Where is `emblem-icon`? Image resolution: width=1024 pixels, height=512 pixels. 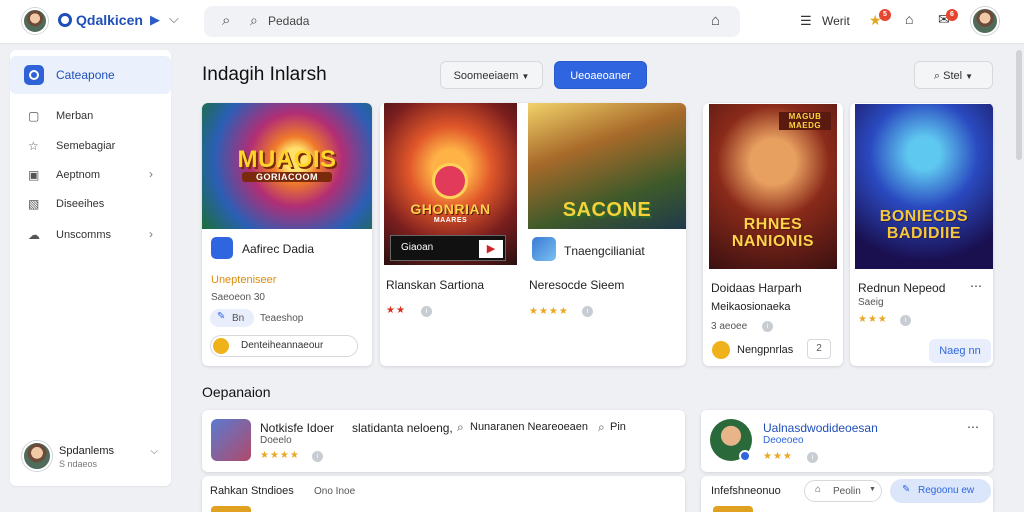
emblem-icon is located at coordinates (450, 181).